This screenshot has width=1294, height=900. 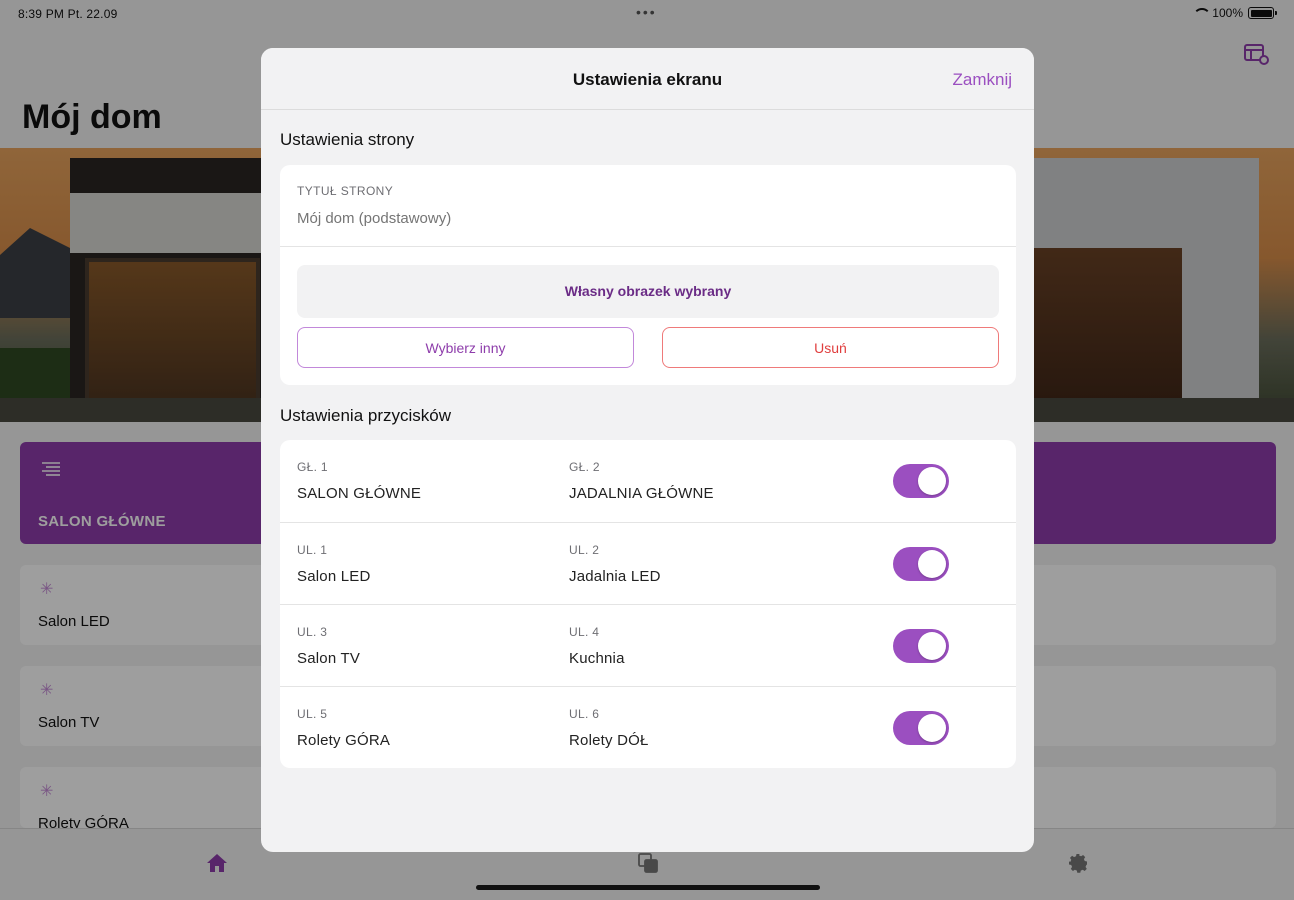 I want to click on button-row: UL. 1 Salon LED UL. 2 Jadalnia LED, so click(x=648, y=564).